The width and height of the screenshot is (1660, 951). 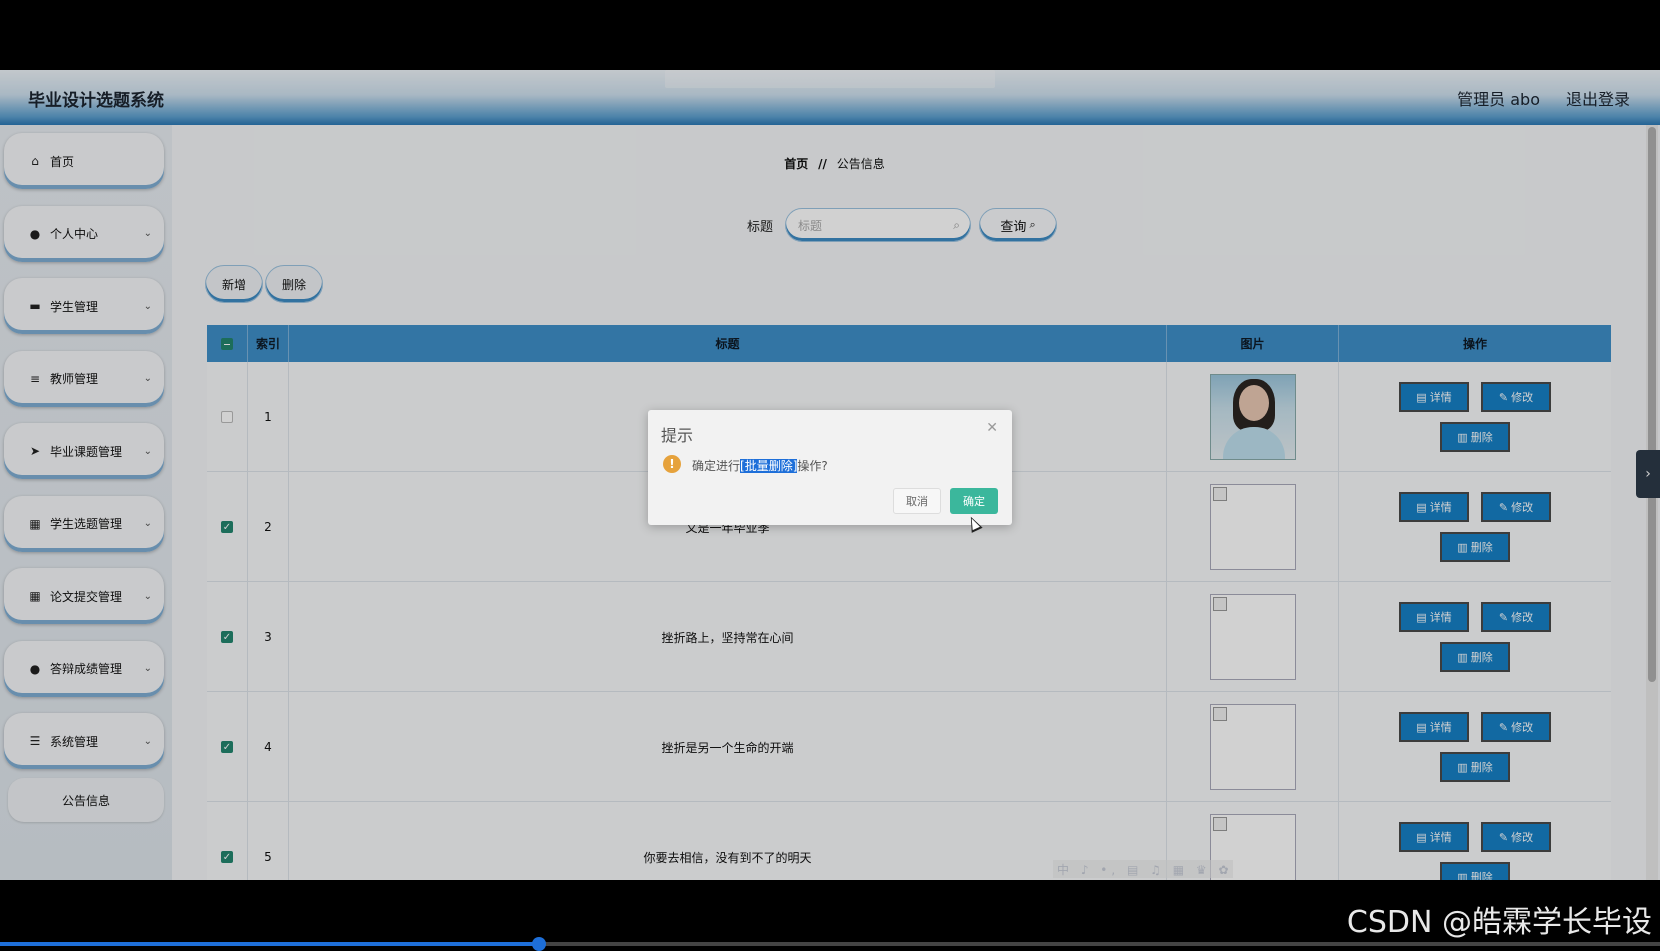 What do you see at coordinates (830, 467) in the screenshot?
I see `confirm-dialog: 提示 ✕ ! 确定进行[批量删除]操作? 取消 确定` at bounding box center [830, 467].